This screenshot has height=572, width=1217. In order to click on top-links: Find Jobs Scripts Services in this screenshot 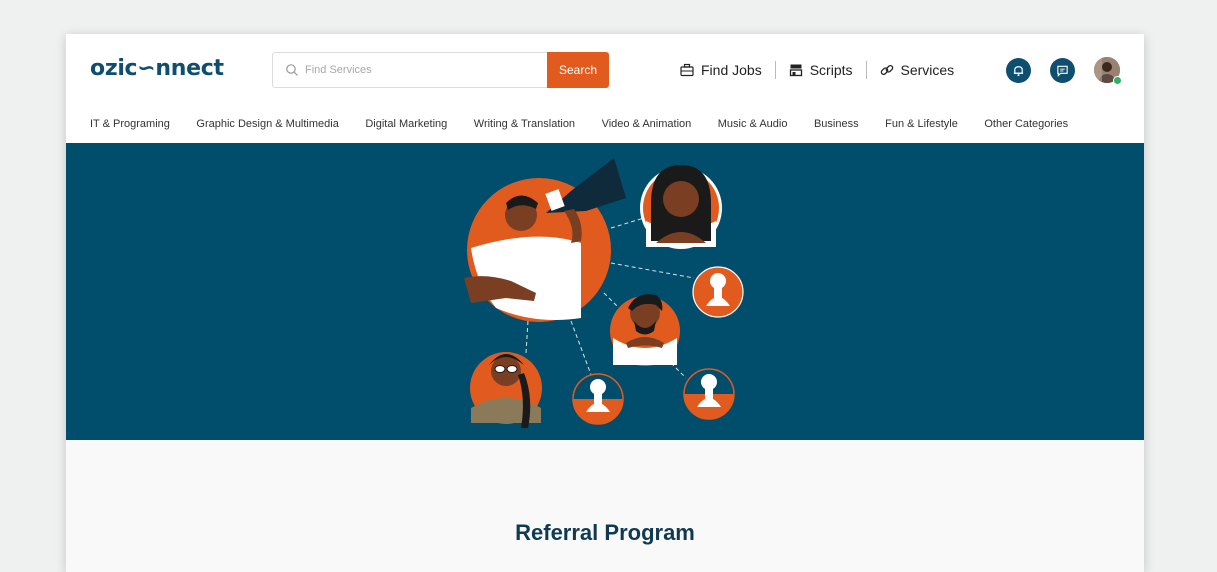, I will do `click(817, 70)`.